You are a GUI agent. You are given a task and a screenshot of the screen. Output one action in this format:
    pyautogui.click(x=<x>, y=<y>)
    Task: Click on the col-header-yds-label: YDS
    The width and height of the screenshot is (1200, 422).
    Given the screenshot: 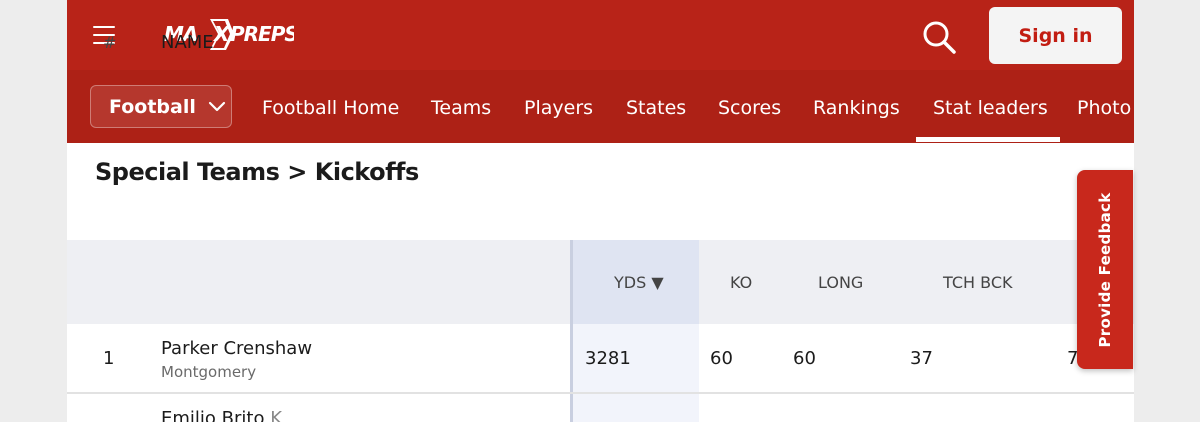 What is the action you would take?
    pyautogui.click(x=630, y=282)
    